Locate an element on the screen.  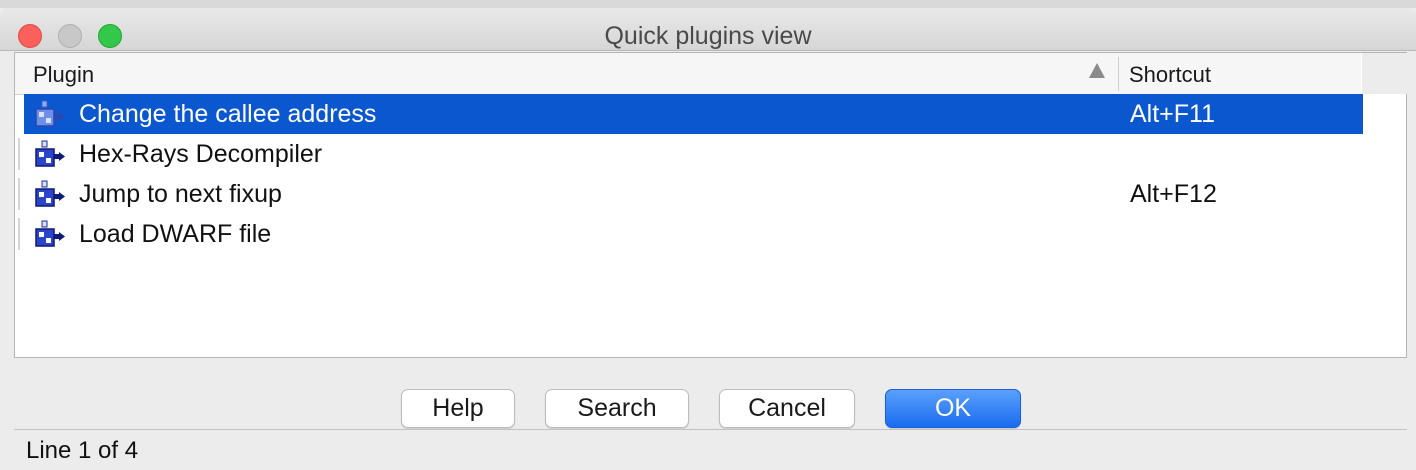
plugin-name: Hex-Rays Decompiler is located at coordinates (201, 154).